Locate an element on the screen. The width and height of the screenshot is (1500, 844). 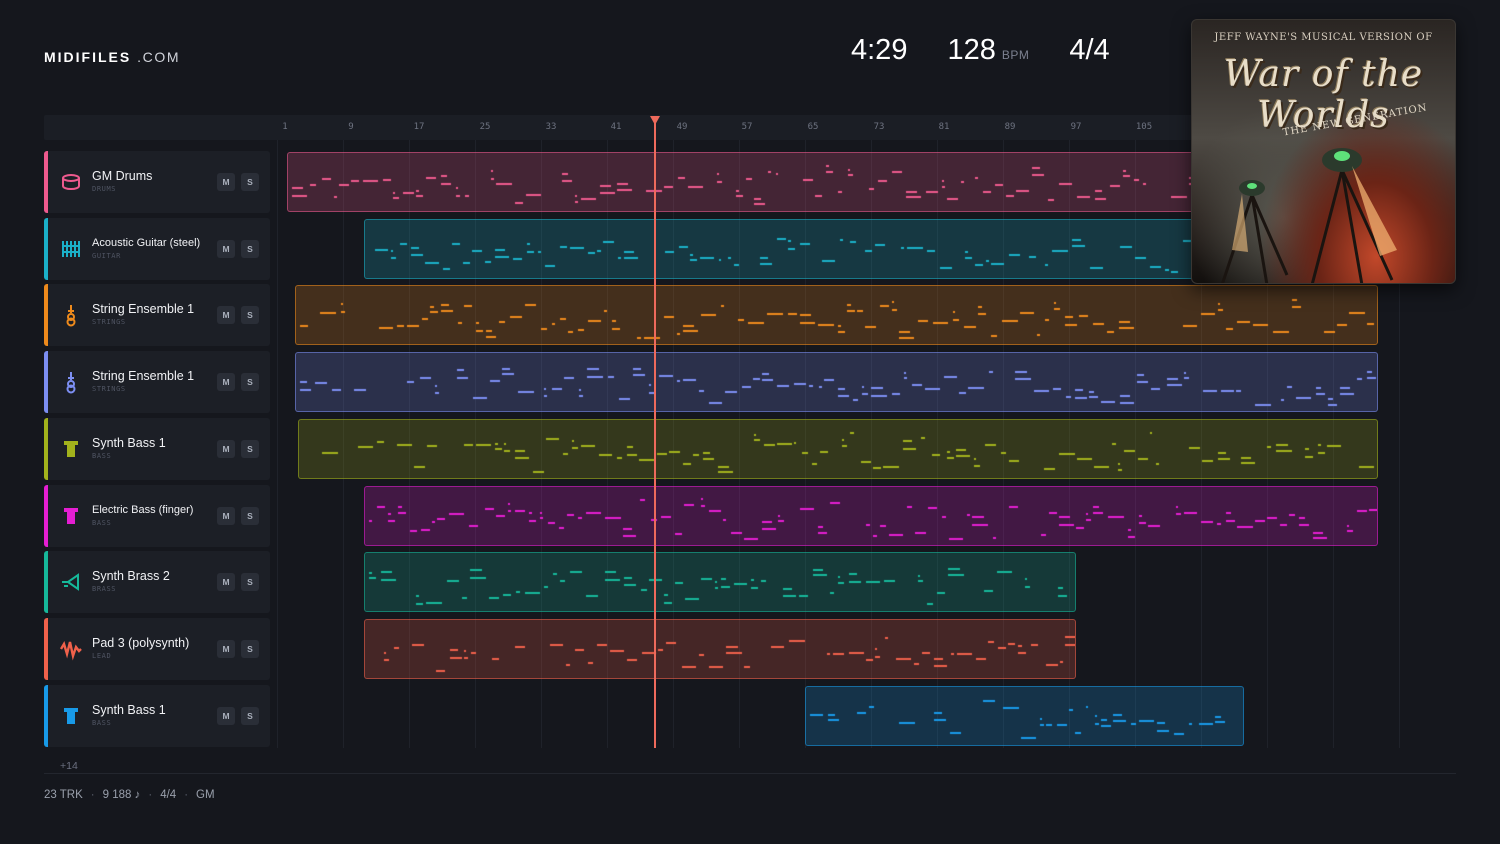
duration-display: 4:29 is located at coordinates (879, 50).